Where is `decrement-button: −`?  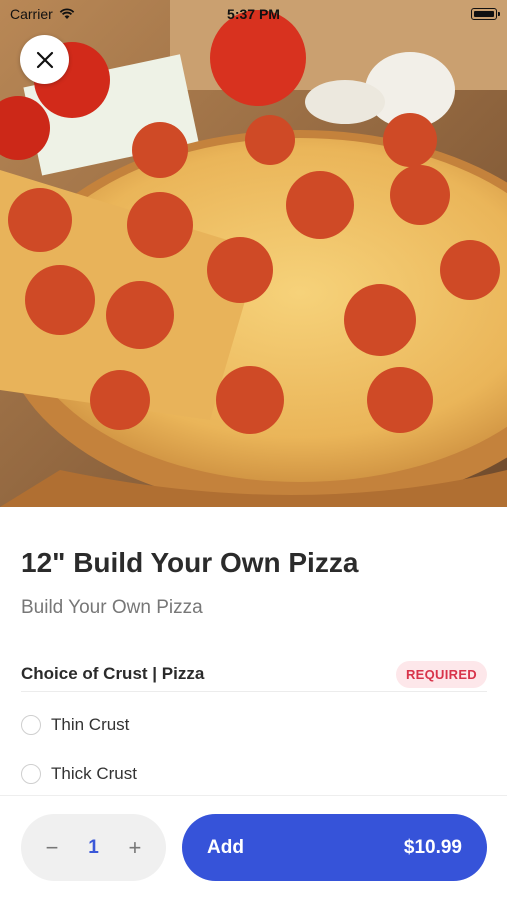
decrement-button: − is located at coordinates (52, 847).